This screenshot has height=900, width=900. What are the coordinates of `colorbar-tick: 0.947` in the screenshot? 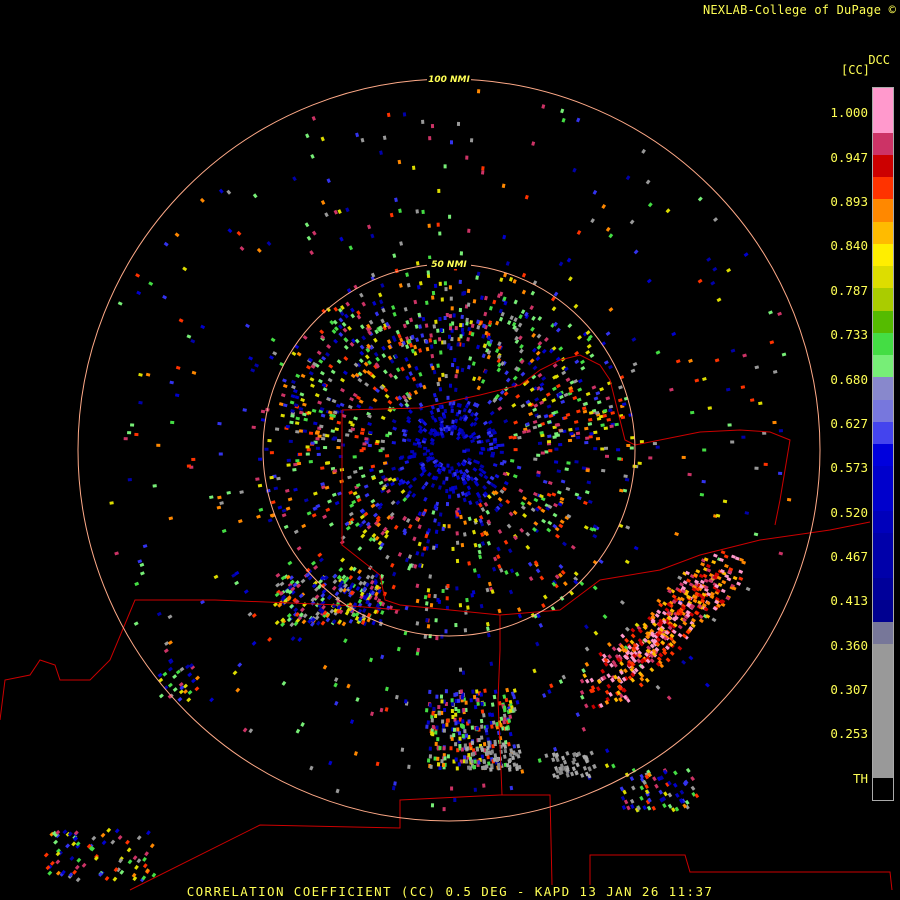 It's located at (849, 157).